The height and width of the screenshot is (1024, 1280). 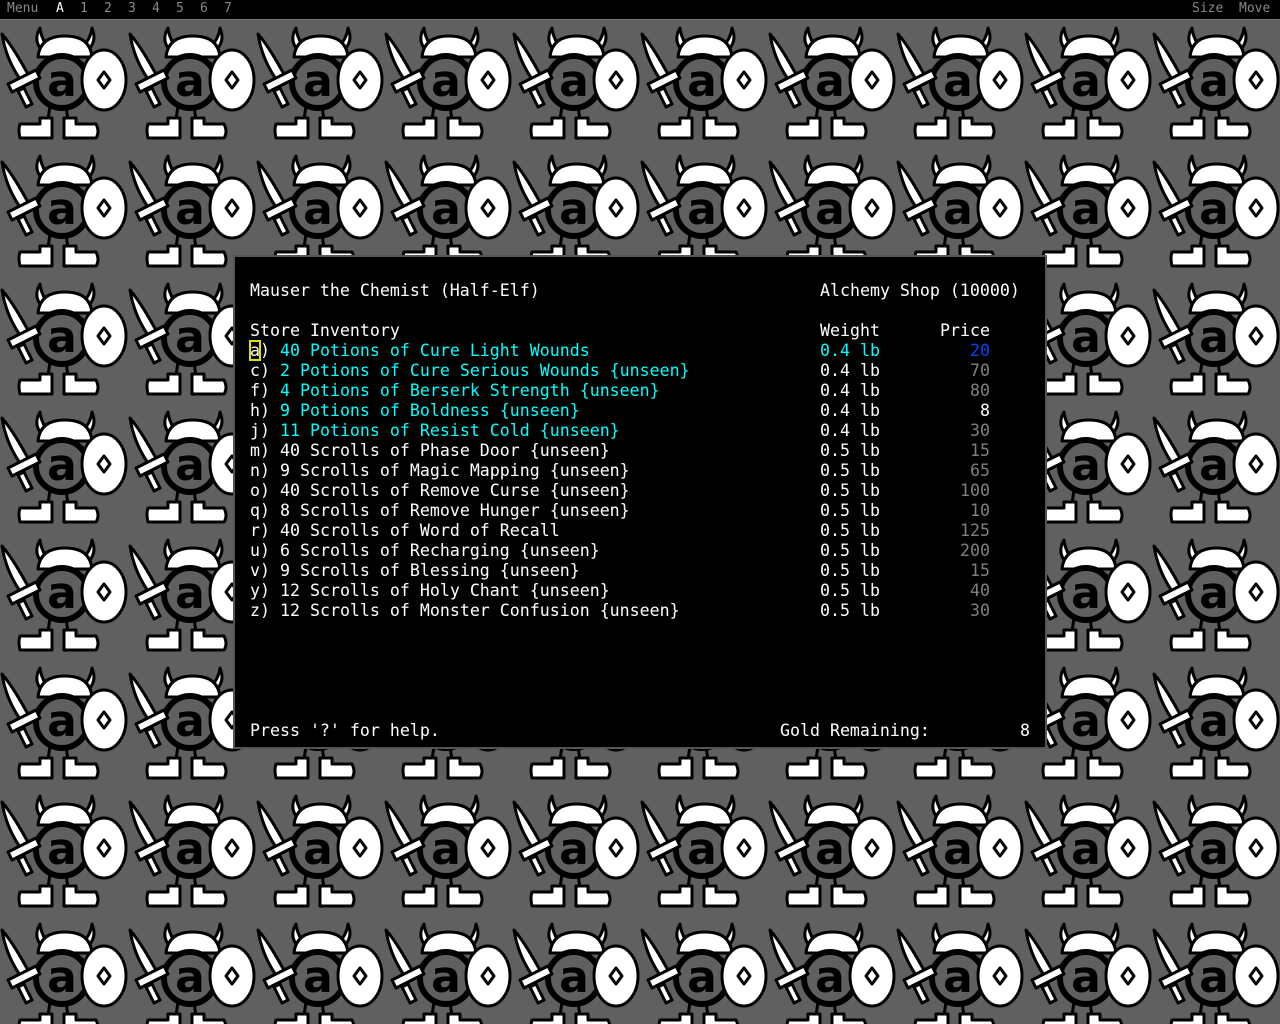 What do you see at coordinates (920, 290) in the screenshot?
I see `shop-name: Alchemy Shop (10000)` at bounding box center [920, 290].